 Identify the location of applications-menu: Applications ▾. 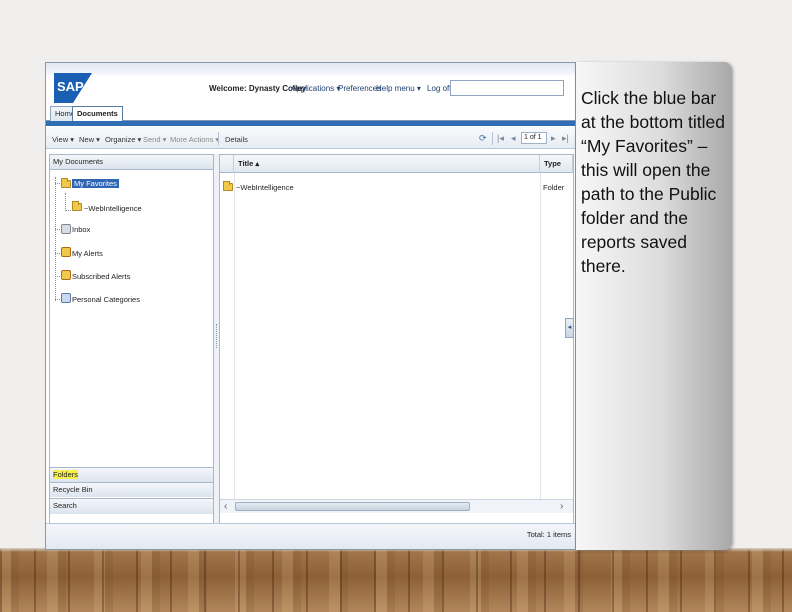
(315, 88).